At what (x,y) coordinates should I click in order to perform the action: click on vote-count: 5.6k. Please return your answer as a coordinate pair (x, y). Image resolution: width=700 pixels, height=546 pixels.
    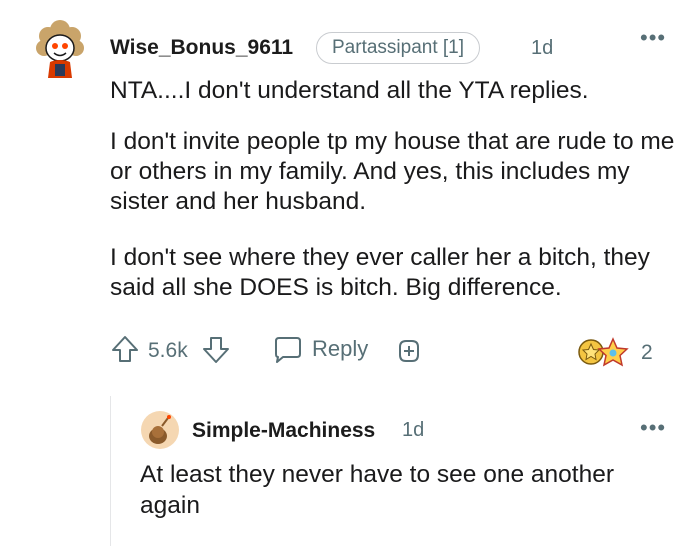
    Looking at the image, I should click on (168, 350).